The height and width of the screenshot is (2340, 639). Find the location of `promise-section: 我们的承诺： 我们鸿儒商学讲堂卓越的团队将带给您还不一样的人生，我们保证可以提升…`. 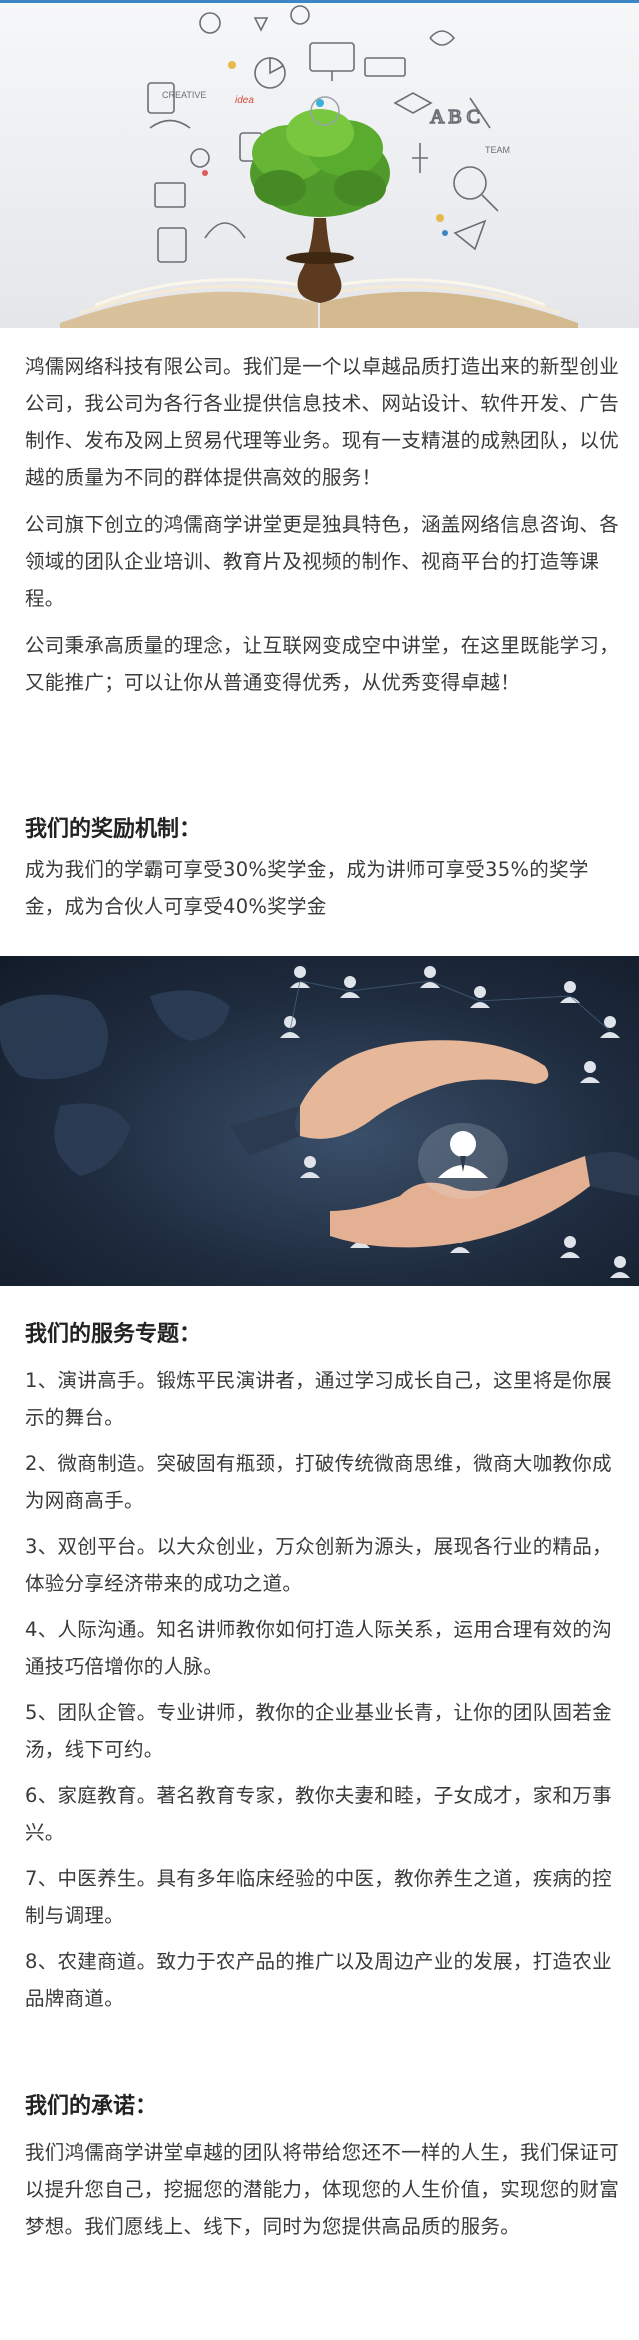

promise-section: 我们的承诺： 我们鸿儒商学讲堂卓越的团队将带给您还不一样的人生，我们保证可以提升… is located at coordinates (322, 2168).